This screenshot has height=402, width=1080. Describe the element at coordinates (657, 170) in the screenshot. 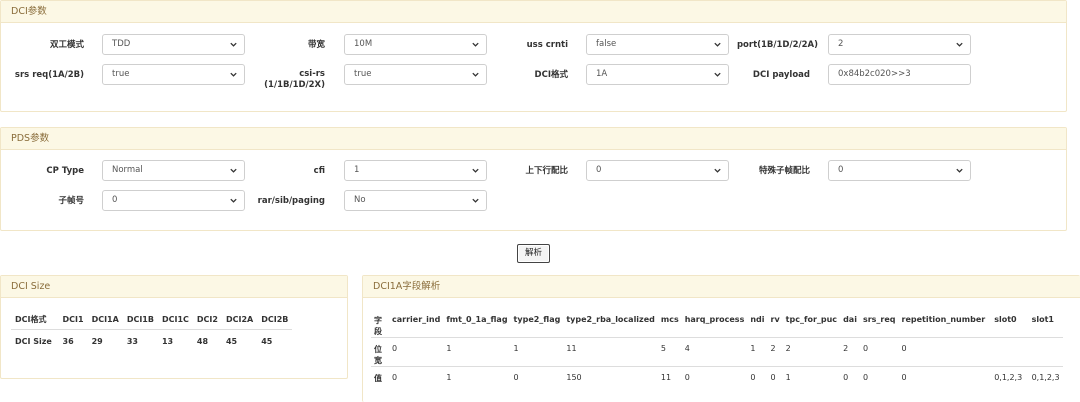

I see `ul-dl-config-select: 0` at that location.